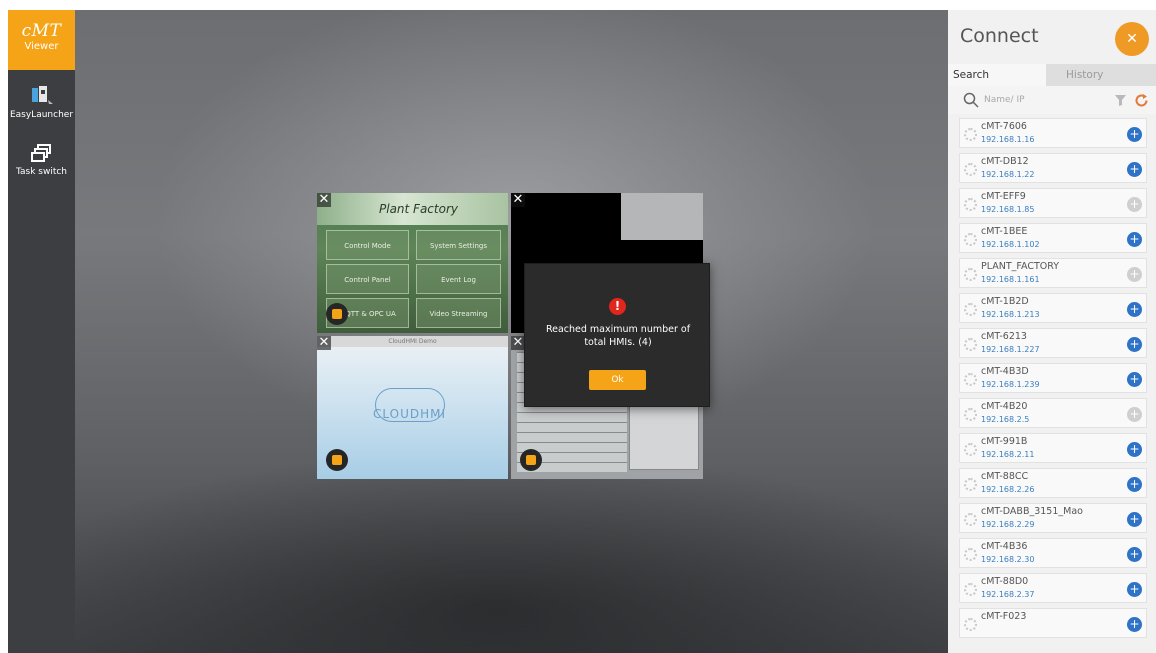 The image size is (1156, 653). What do you see at coordinates (1120, 100) in the screenshot?
I see `filter-icon` at bounding box center [1120, 100].